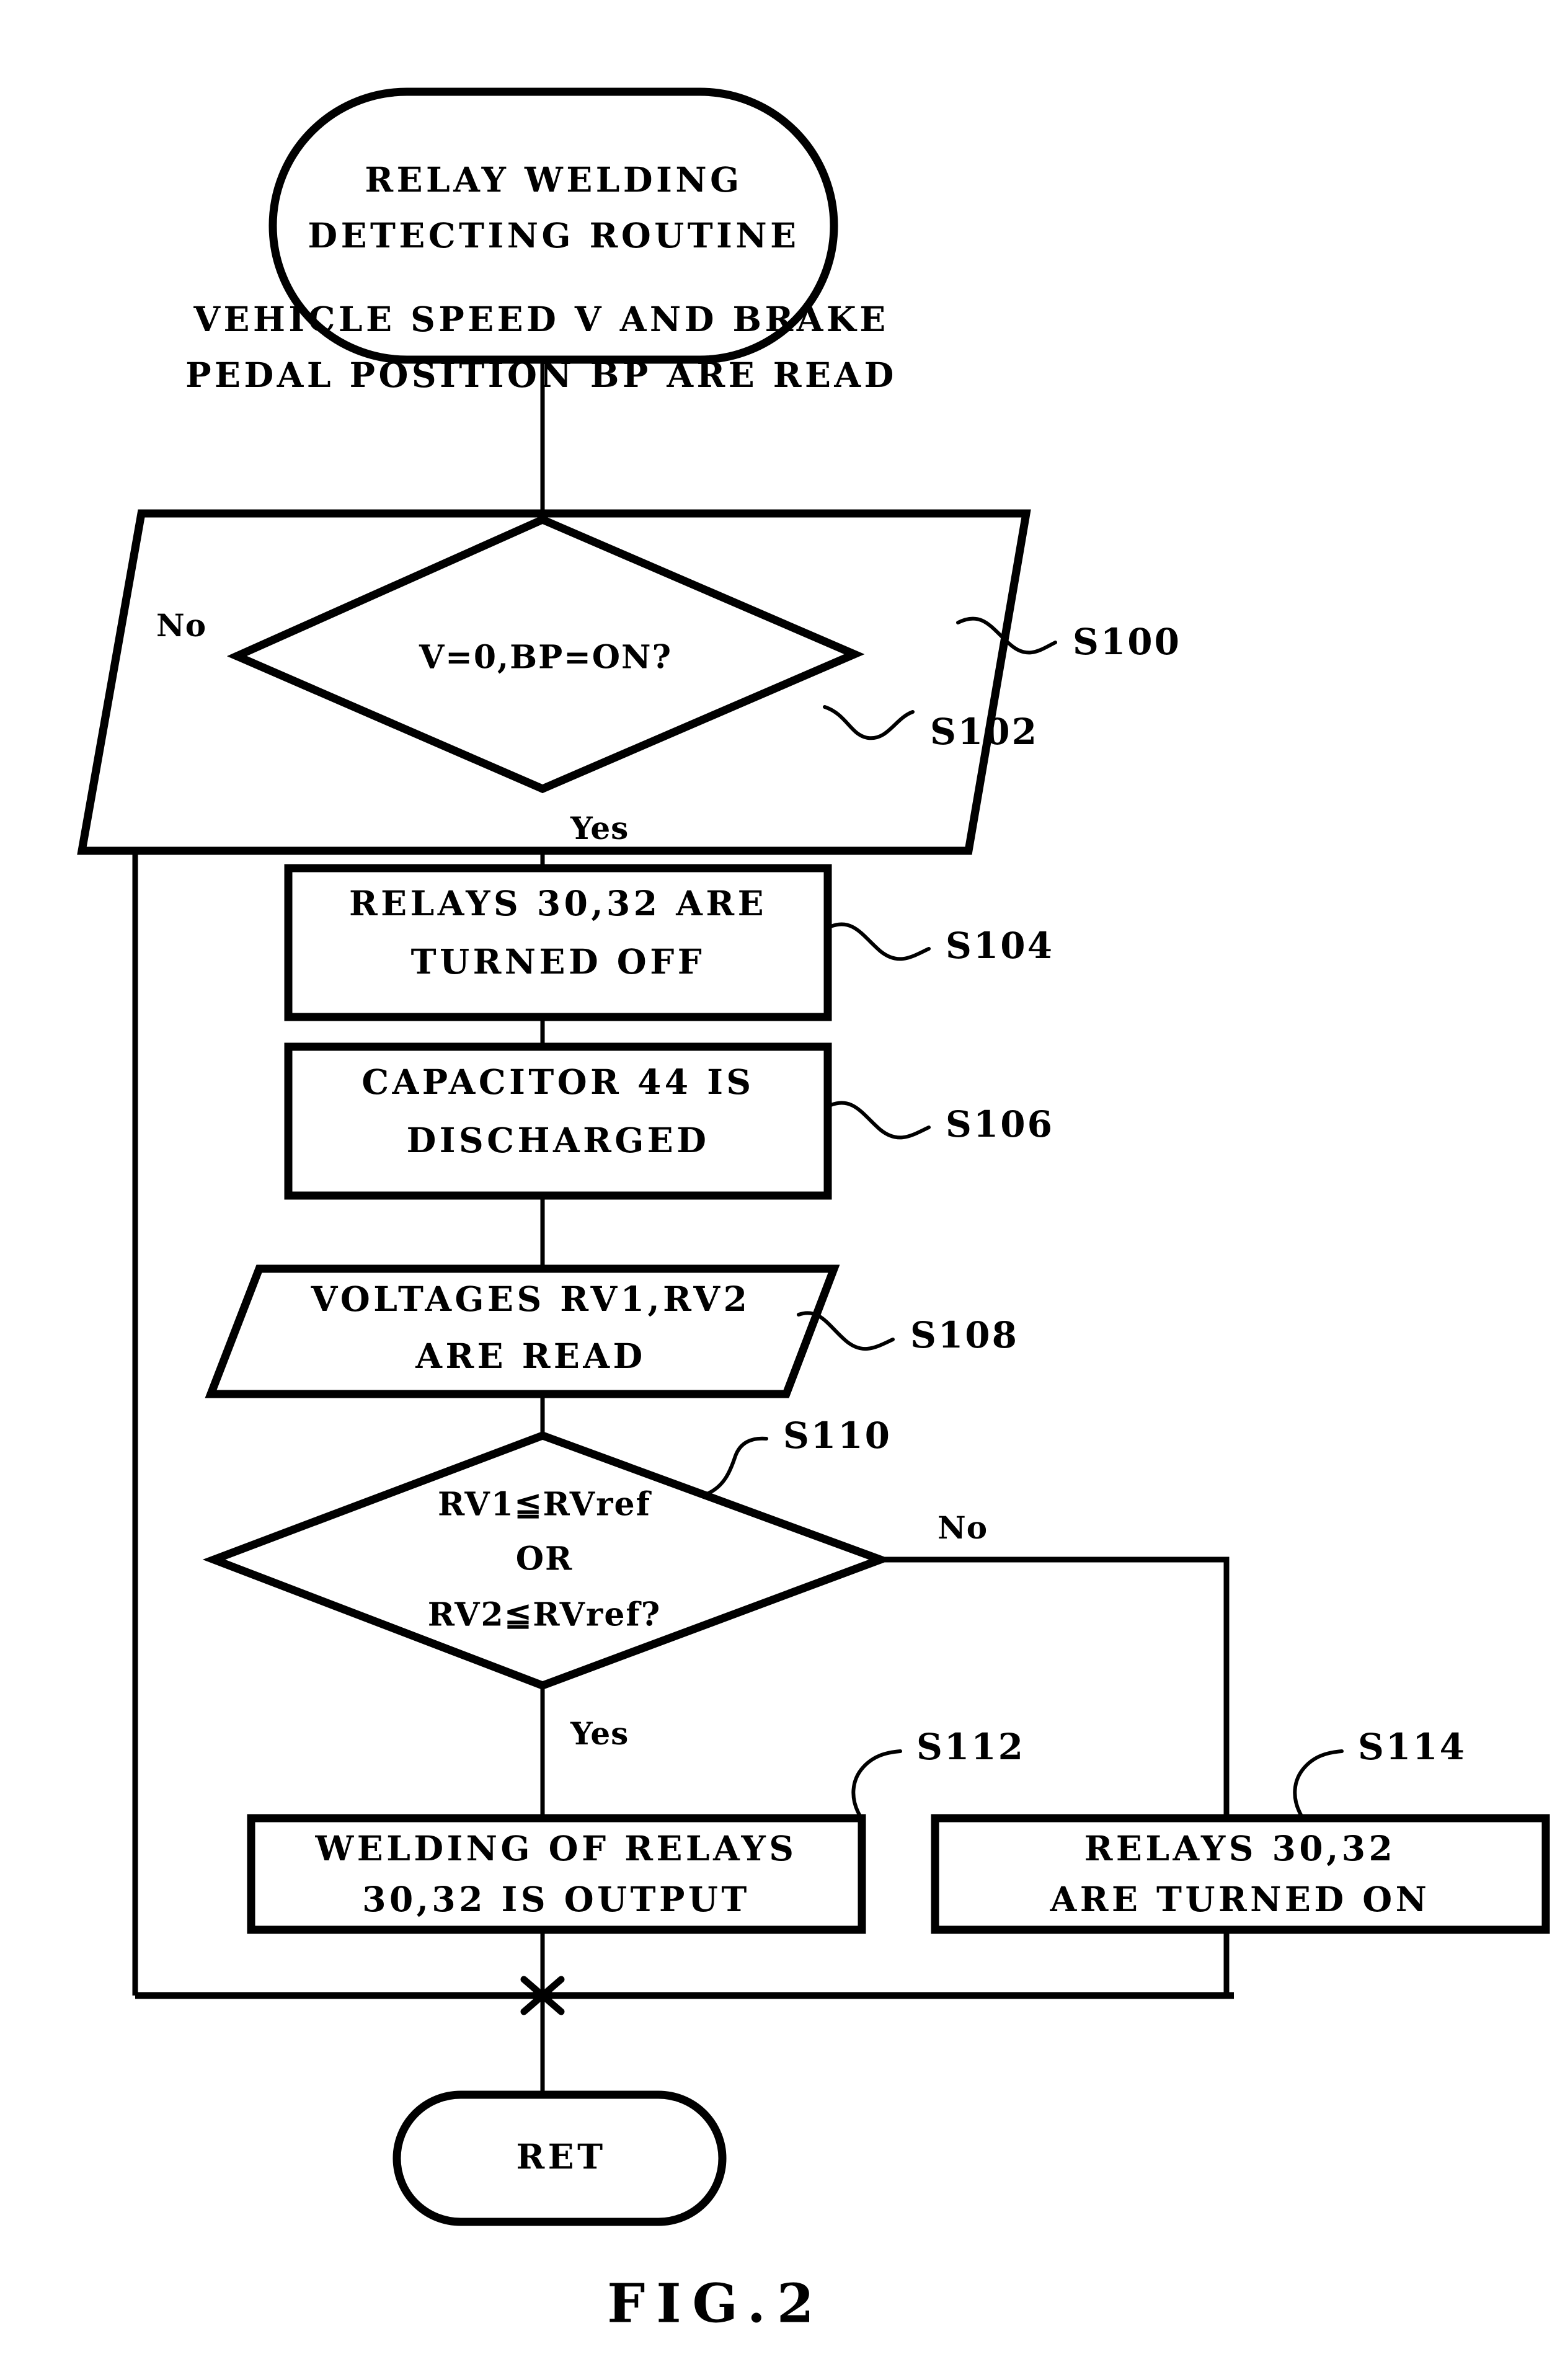 The height and width of the screenshot is (2380, 1565). I want to click on decision-s110-line2: OR, so click(545, 1559).